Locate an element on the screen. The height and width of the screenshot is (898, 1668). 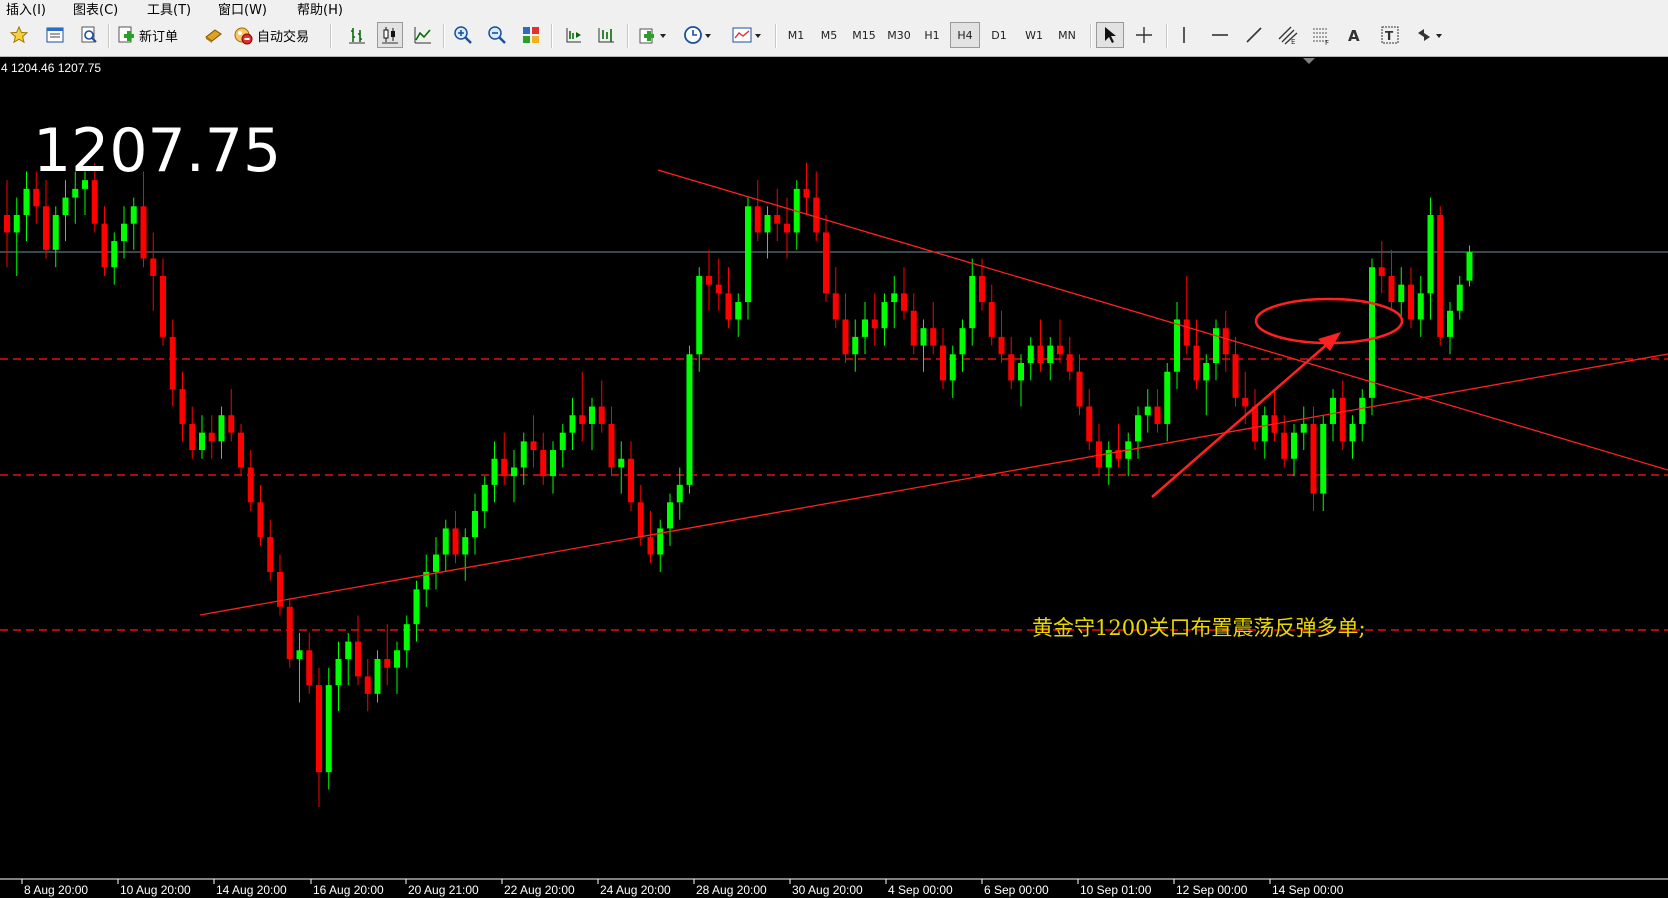
zoom-in-button is located at coordinates (463, 35).